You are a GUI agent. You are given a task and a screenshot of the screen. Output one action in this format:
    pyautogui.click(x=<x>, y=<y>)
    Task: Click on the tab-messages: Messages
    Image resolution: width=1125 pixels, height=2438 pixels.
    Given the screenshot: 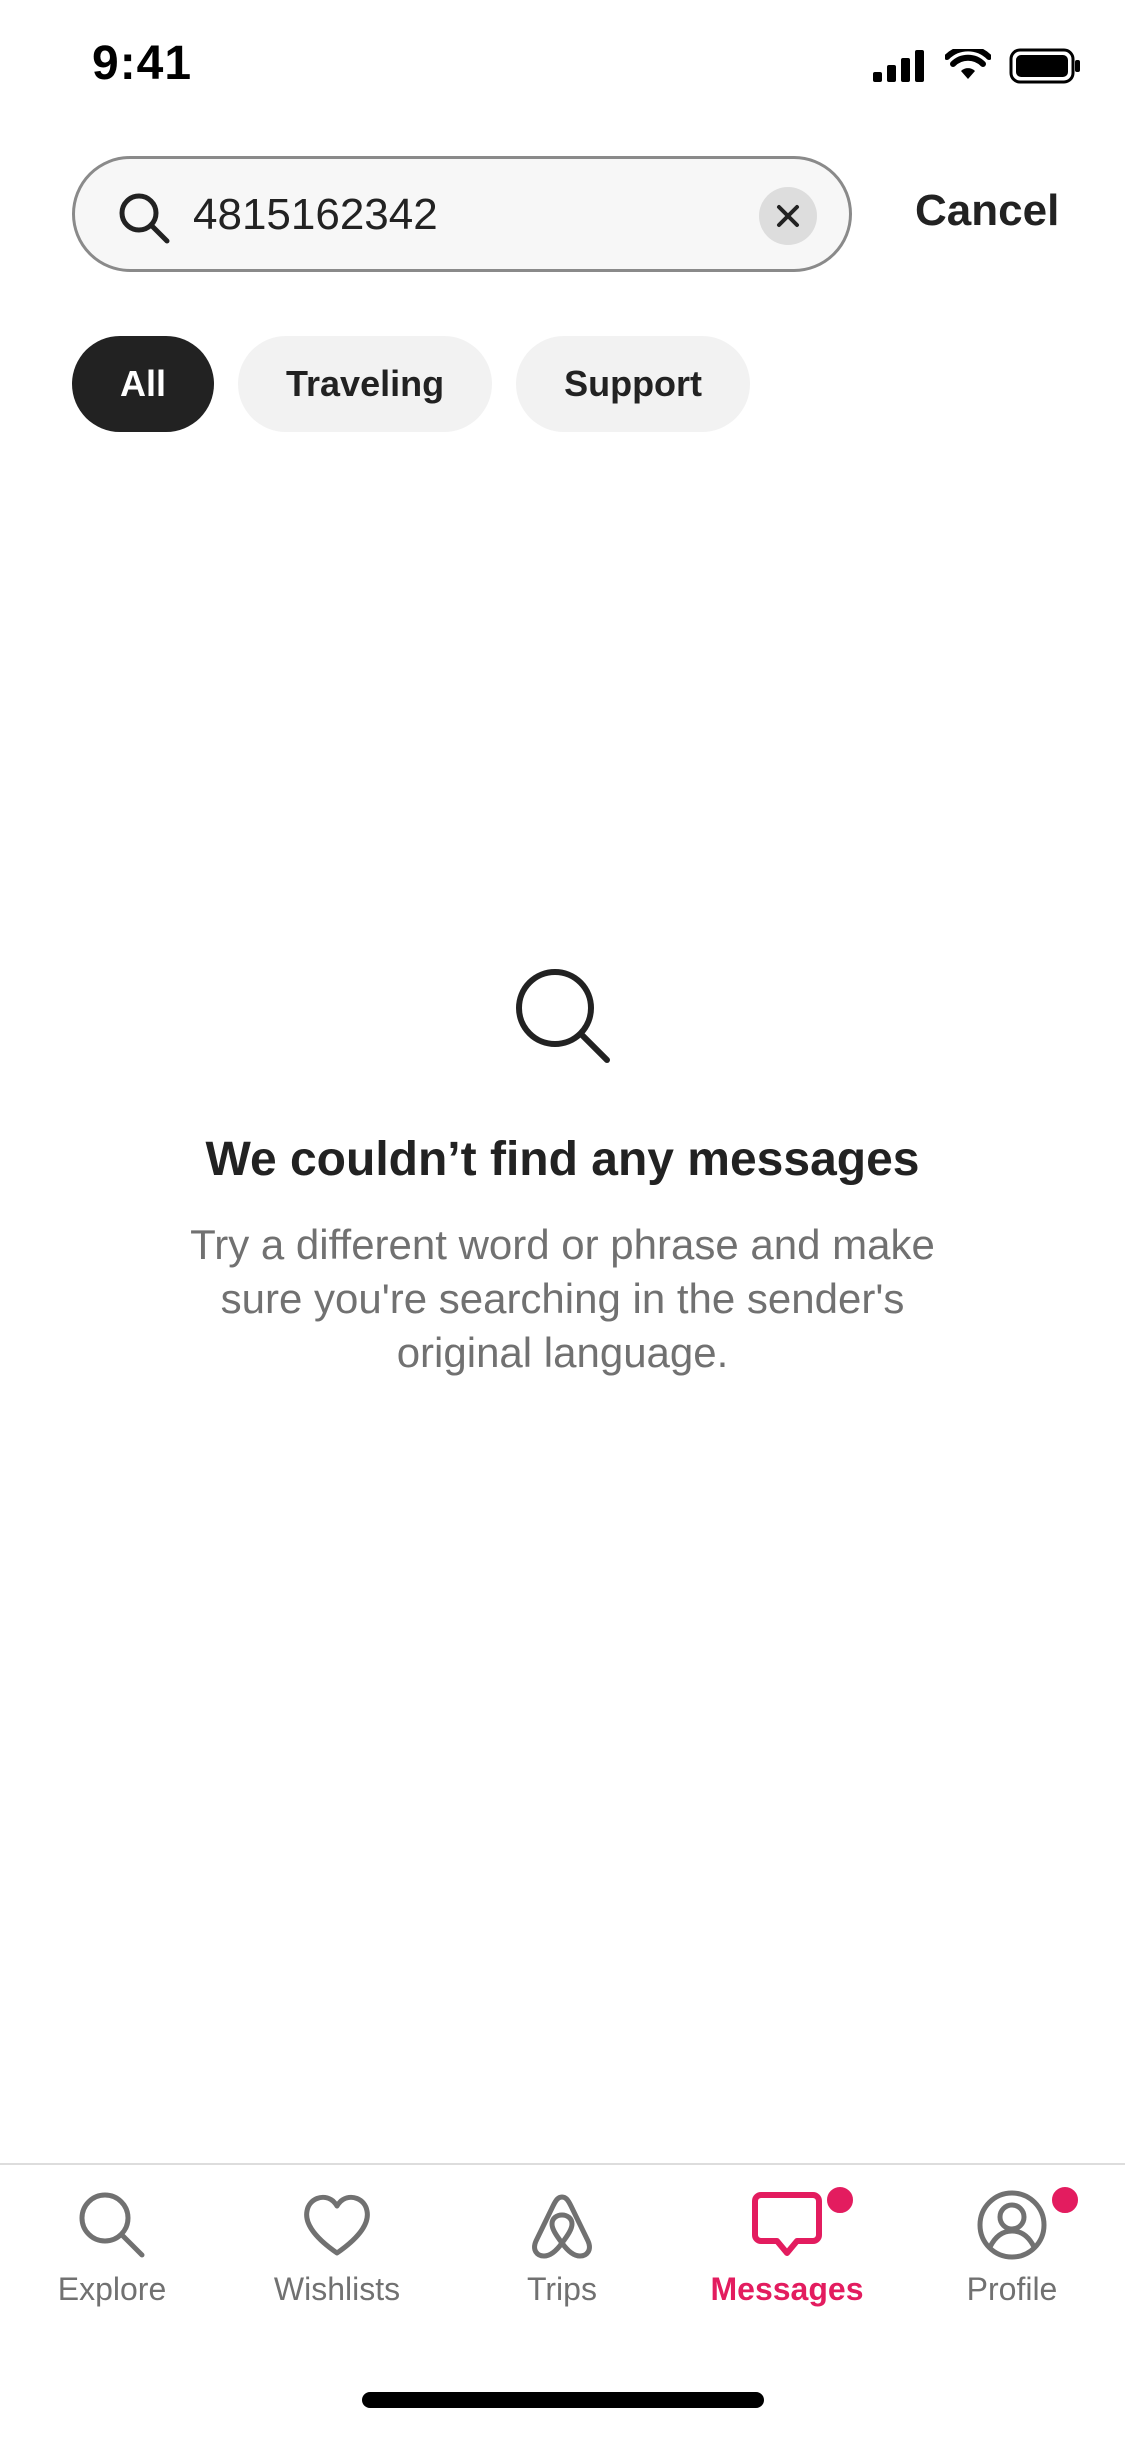 What is the action you would take?
    pyautogui.click(x=787, y=2245)
    